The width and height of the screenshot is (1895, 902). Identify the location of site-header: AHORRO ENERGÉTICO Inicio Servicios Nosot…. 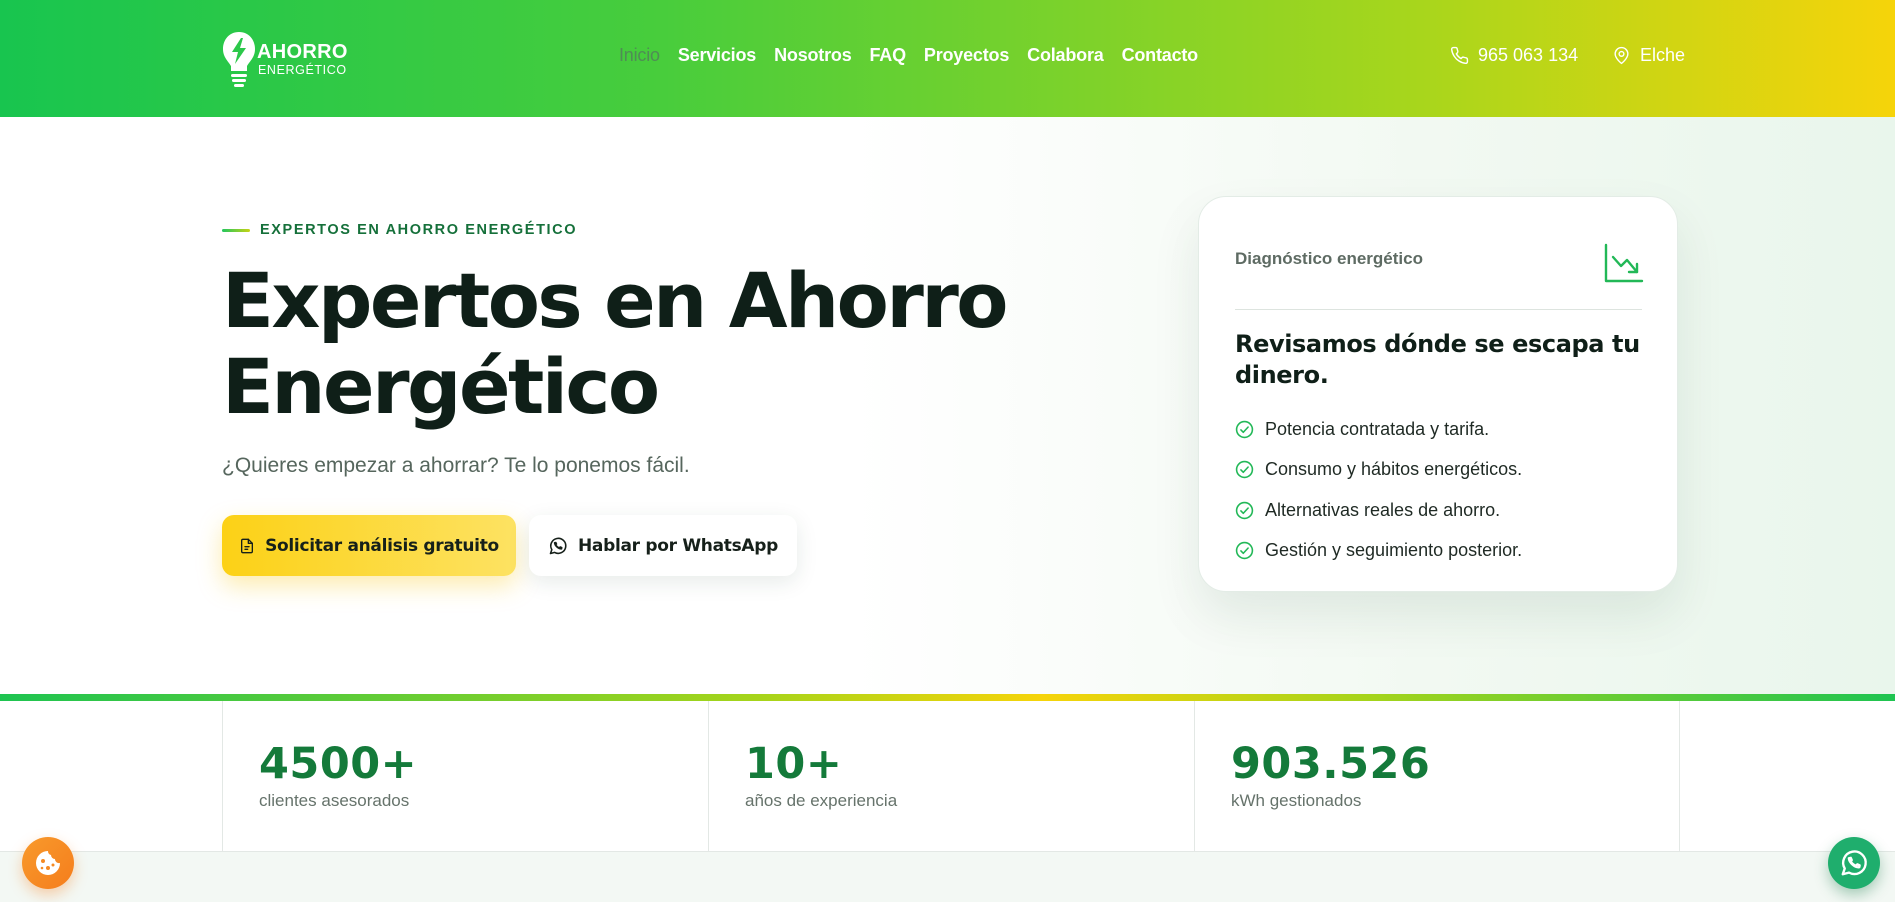
(947, 58).